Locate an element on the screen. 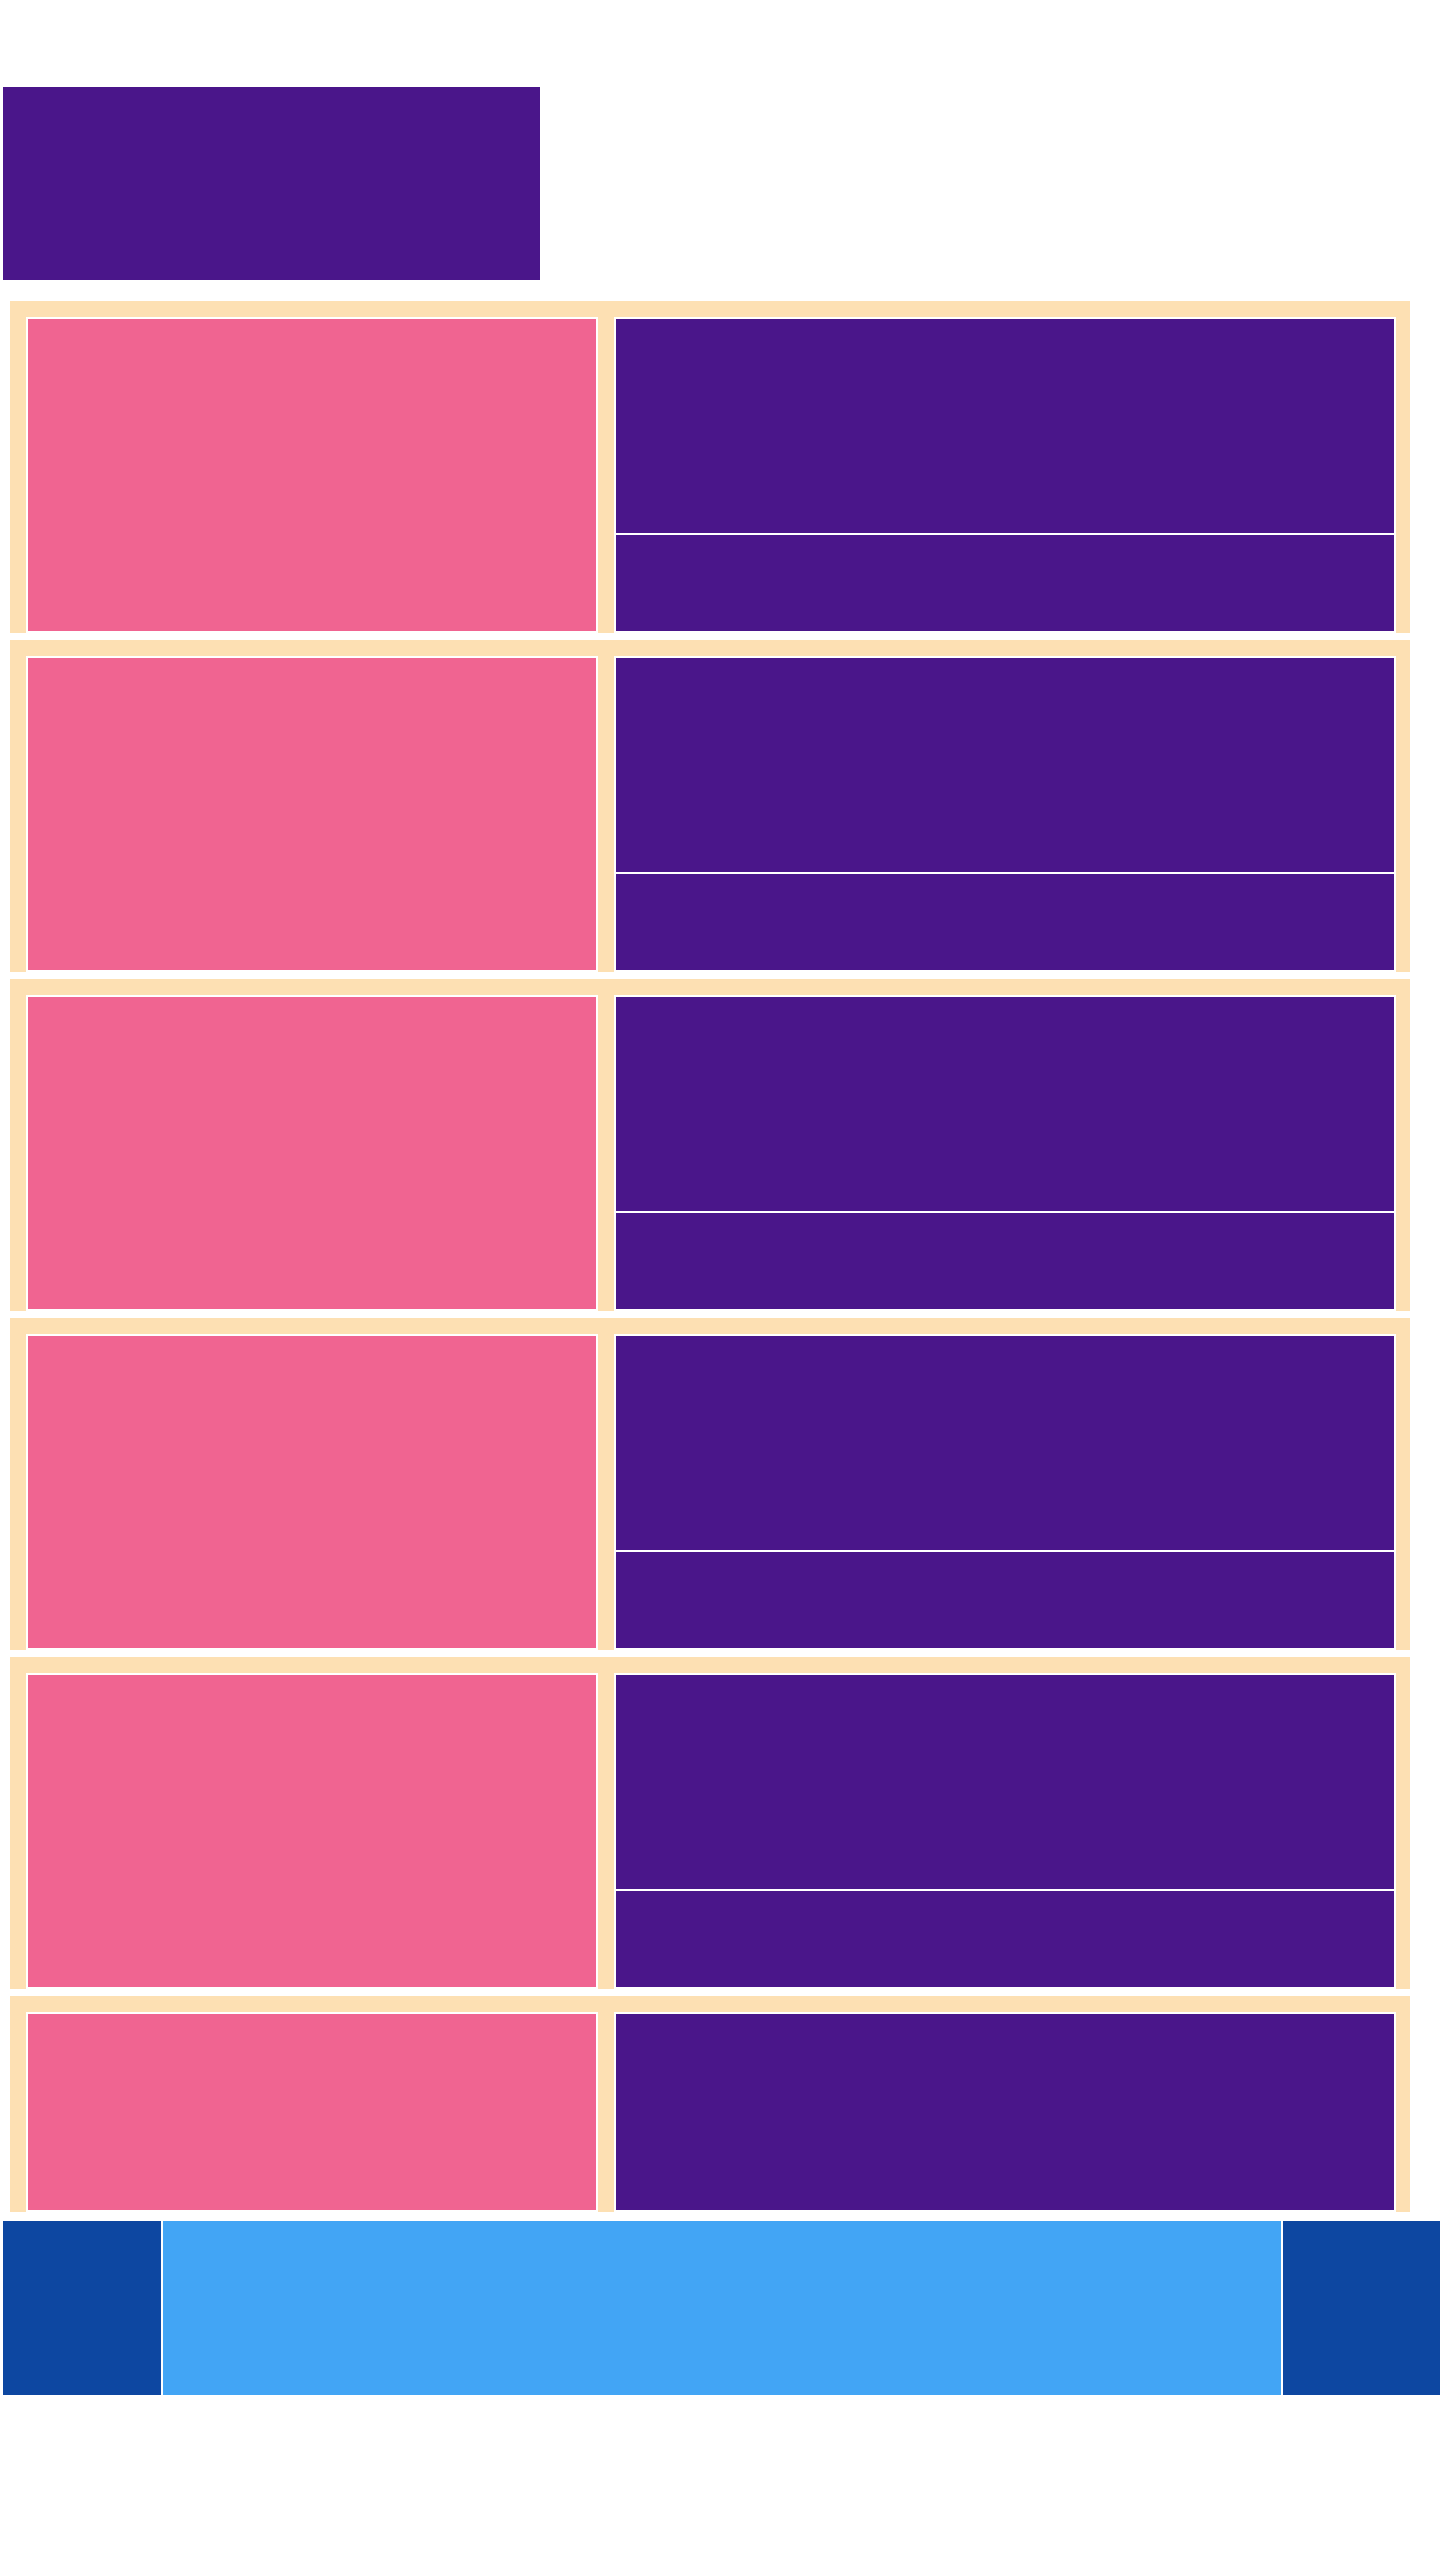  footer-center-button is located at coordinates (722, 2308).